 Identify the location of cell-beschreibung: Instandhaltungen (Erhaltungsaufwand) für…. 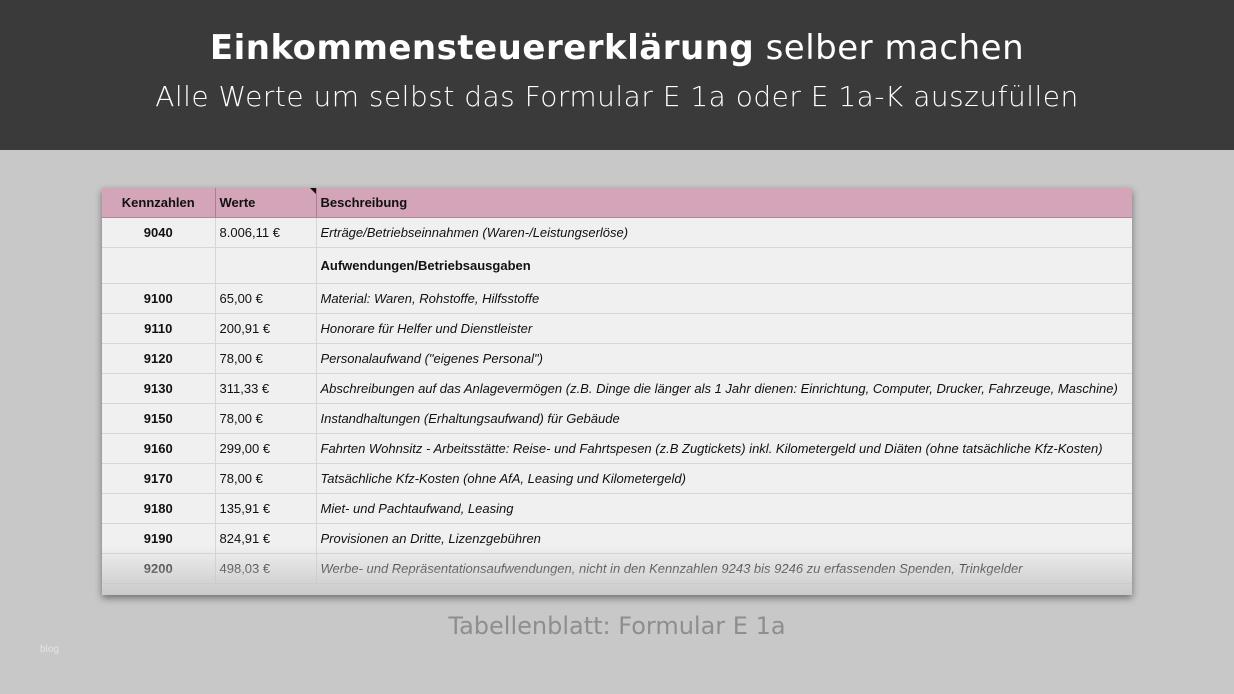
(724, 418).